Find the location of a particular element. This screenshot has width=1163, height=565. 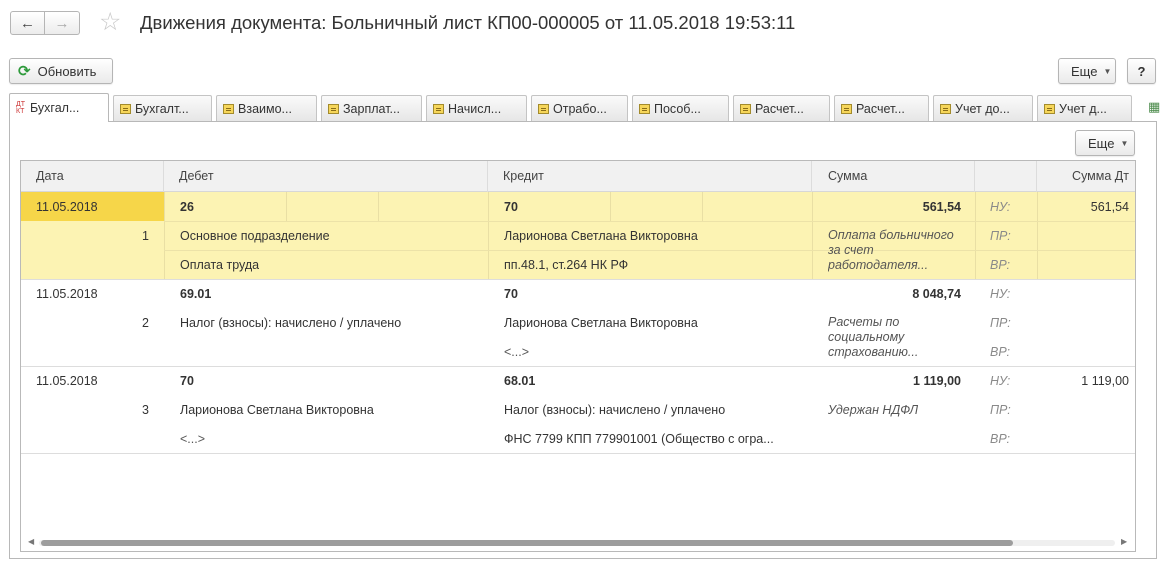

back-button: ← is located at coordinates (27, 23).